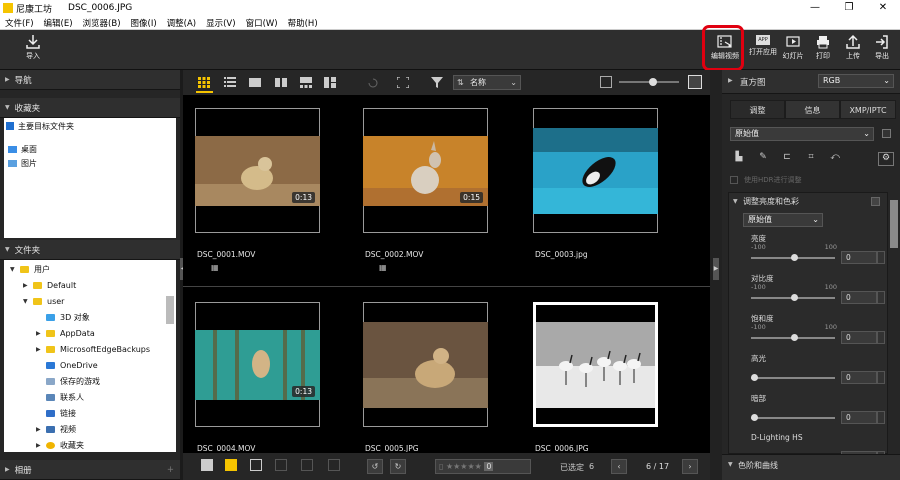 This screenshot has height=480, width=900. Describe the element at coordinates (207, 465) in the screenshot. I see `stack-icon` at that location.